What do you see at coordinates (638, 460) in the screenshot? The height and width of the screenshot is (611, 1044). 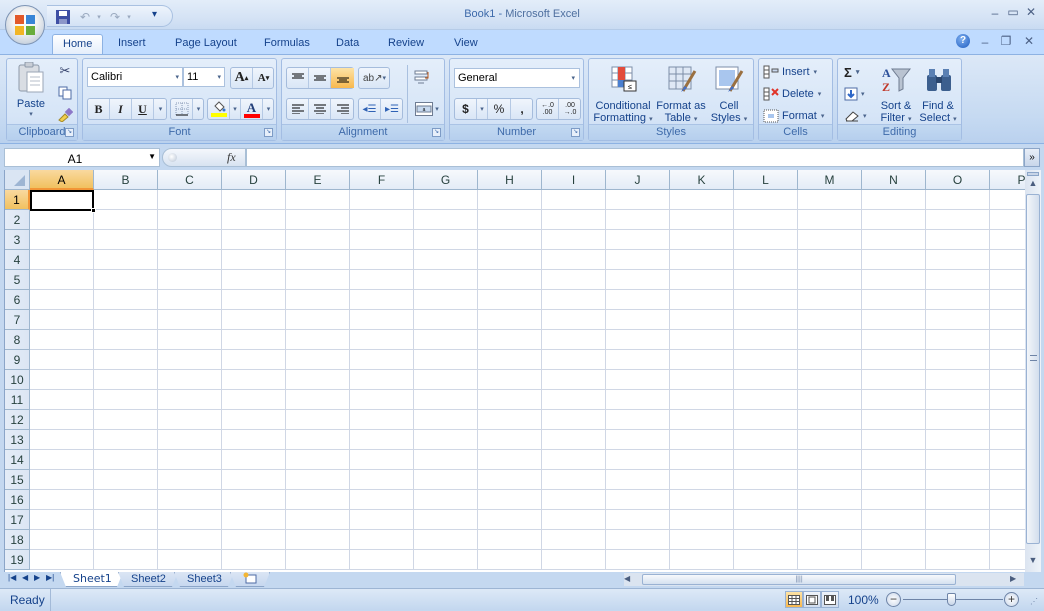 I see `cell-j14` at bounding box center [638, 460].